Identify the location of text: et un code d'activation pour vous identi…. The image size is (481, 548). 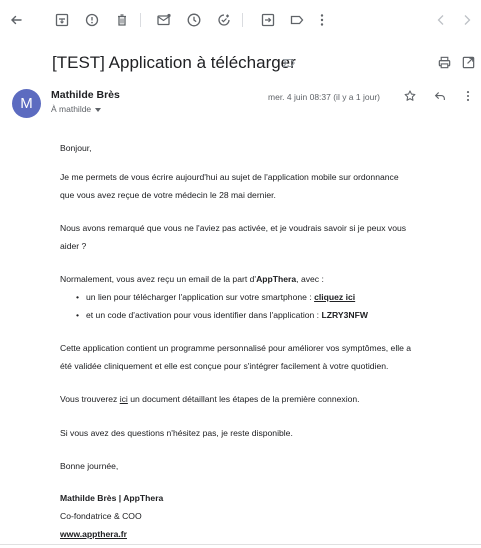
(204, 315).